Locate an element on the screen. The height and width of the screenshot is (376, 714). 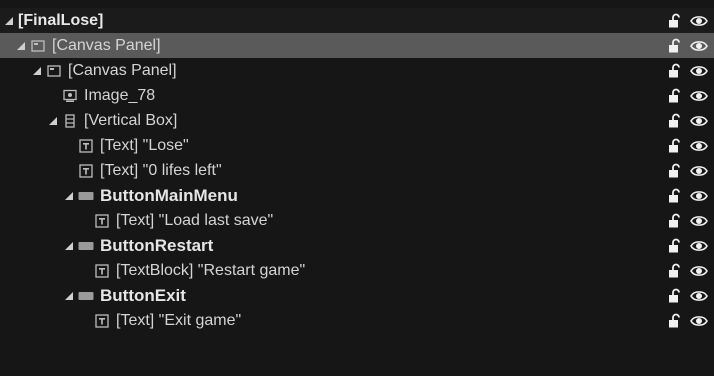
tree-row-label: ButtonMainMenu is located at coordinates (169, 195).